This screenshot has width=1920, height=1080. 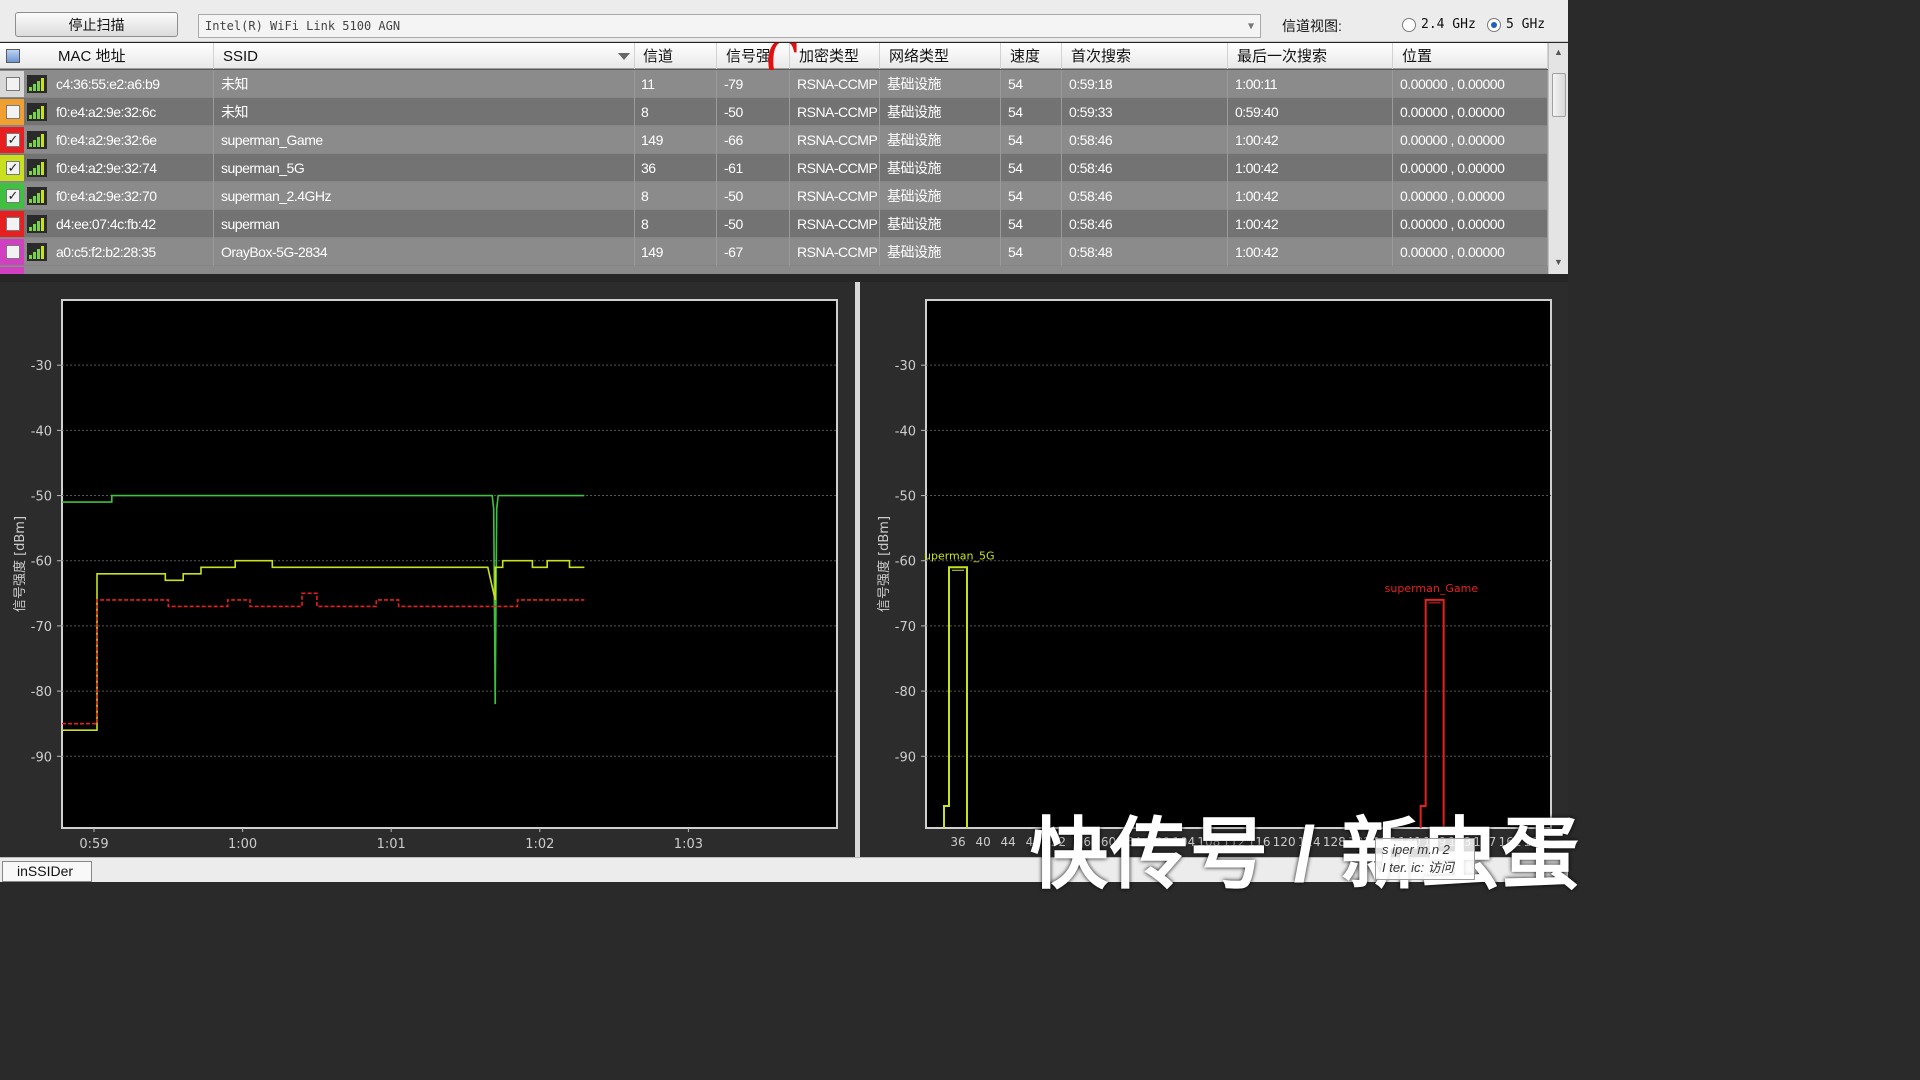 I want to click on adapter-select: Intel(R) WiFi Link 5100 AGN ▼, so click(x=729, y=26).